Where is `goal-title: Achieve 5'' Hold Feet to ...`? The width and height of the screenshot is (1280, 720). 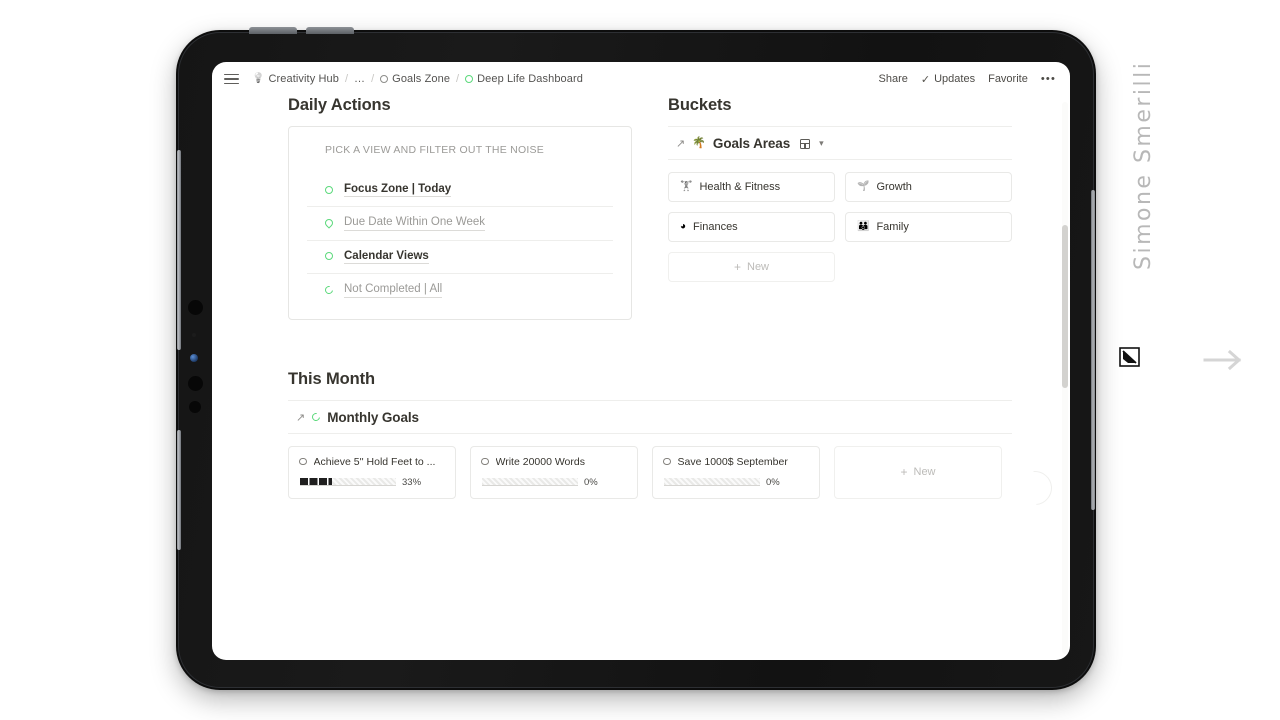 goal-title: Achieve 5'' Hold Feet to ... is located at coordinates (374, 461).